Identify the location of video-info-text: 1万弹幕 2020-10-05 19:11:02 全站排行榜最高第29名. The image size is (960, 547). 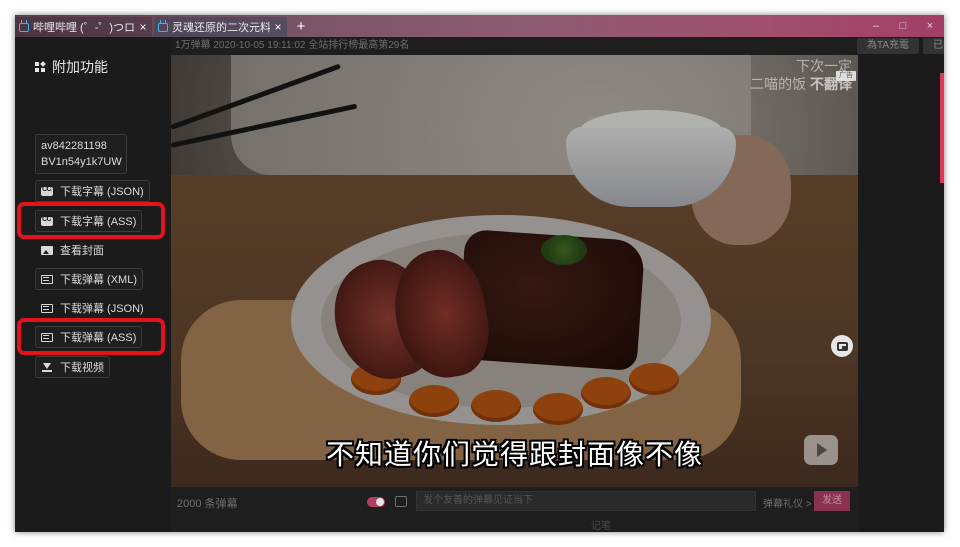
(292, 45).